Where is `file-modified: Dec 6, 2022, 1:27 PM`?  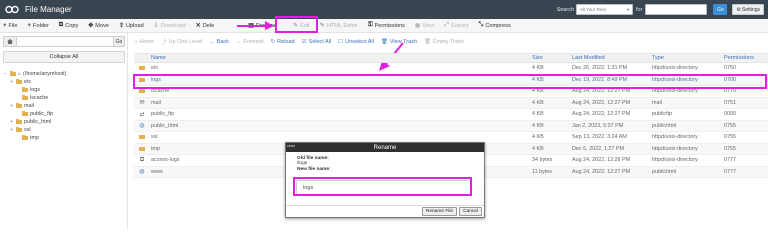
file-modified: Dec 6, 2022, 1:27 PM is located at coordinates (598, 148).